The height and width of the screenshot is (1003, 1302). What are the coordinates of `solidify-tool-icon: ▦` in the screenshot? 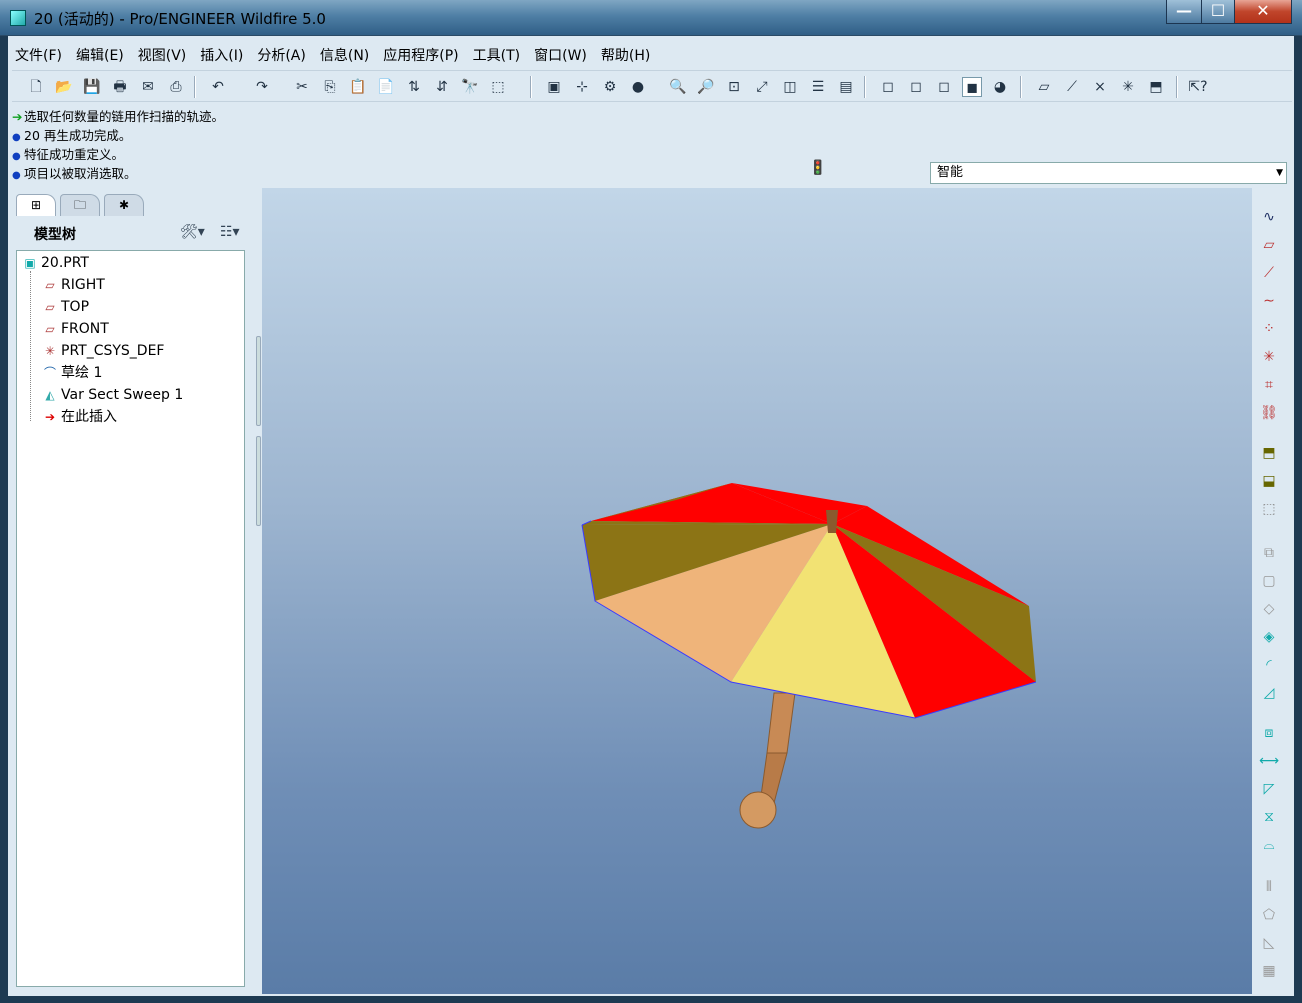 It's located at (1269, 971).